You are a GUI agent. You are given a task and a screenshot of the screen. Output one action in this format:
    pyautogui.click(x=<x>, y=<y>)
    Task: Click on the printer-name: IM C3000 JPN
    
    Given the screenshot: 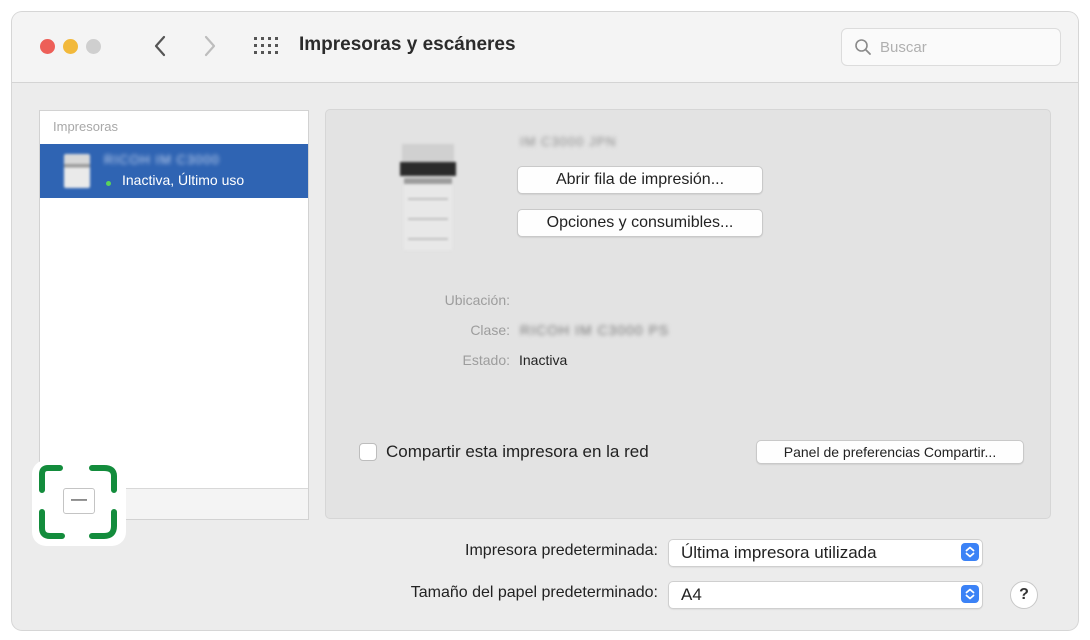 What is the action you would take?
    pyautogui.click(x=568, y=141)
    